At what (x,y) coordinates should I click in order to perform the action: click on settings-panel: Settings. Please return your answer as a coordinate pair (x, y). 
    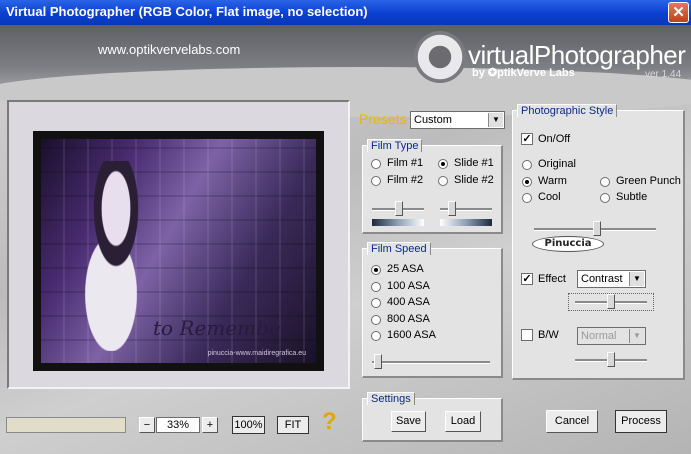
    Looking at the image, I should click on (432, 417).